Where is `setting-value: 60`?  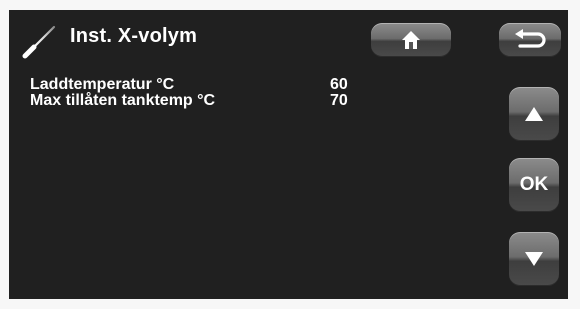 setting-value: 60 is located at coordinates (339, 84).